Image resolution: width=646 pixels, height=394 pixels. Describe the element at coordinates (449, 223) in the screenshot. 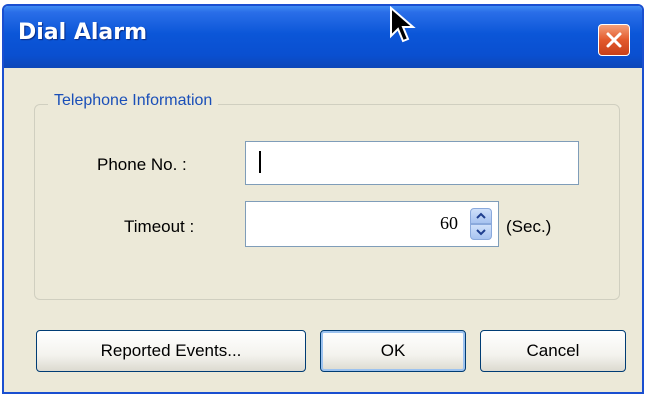

I see `timeout-value: 60` at that location.